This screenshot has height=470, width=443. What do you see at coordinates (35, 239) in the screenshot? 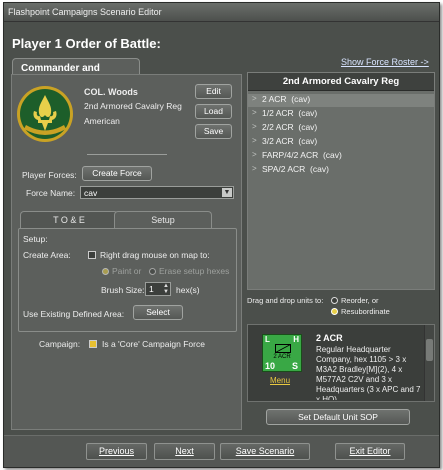
I see `setup-group-label: Setup:` at bounding box center [35, 239].